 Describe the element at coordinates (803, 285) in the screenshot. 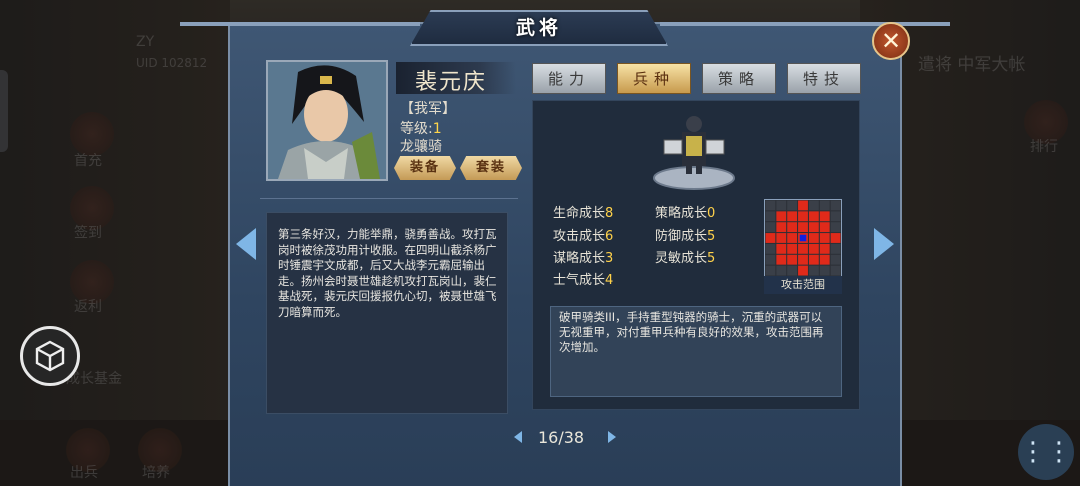

I see `attack-range-label: 攻击范围` at that location.